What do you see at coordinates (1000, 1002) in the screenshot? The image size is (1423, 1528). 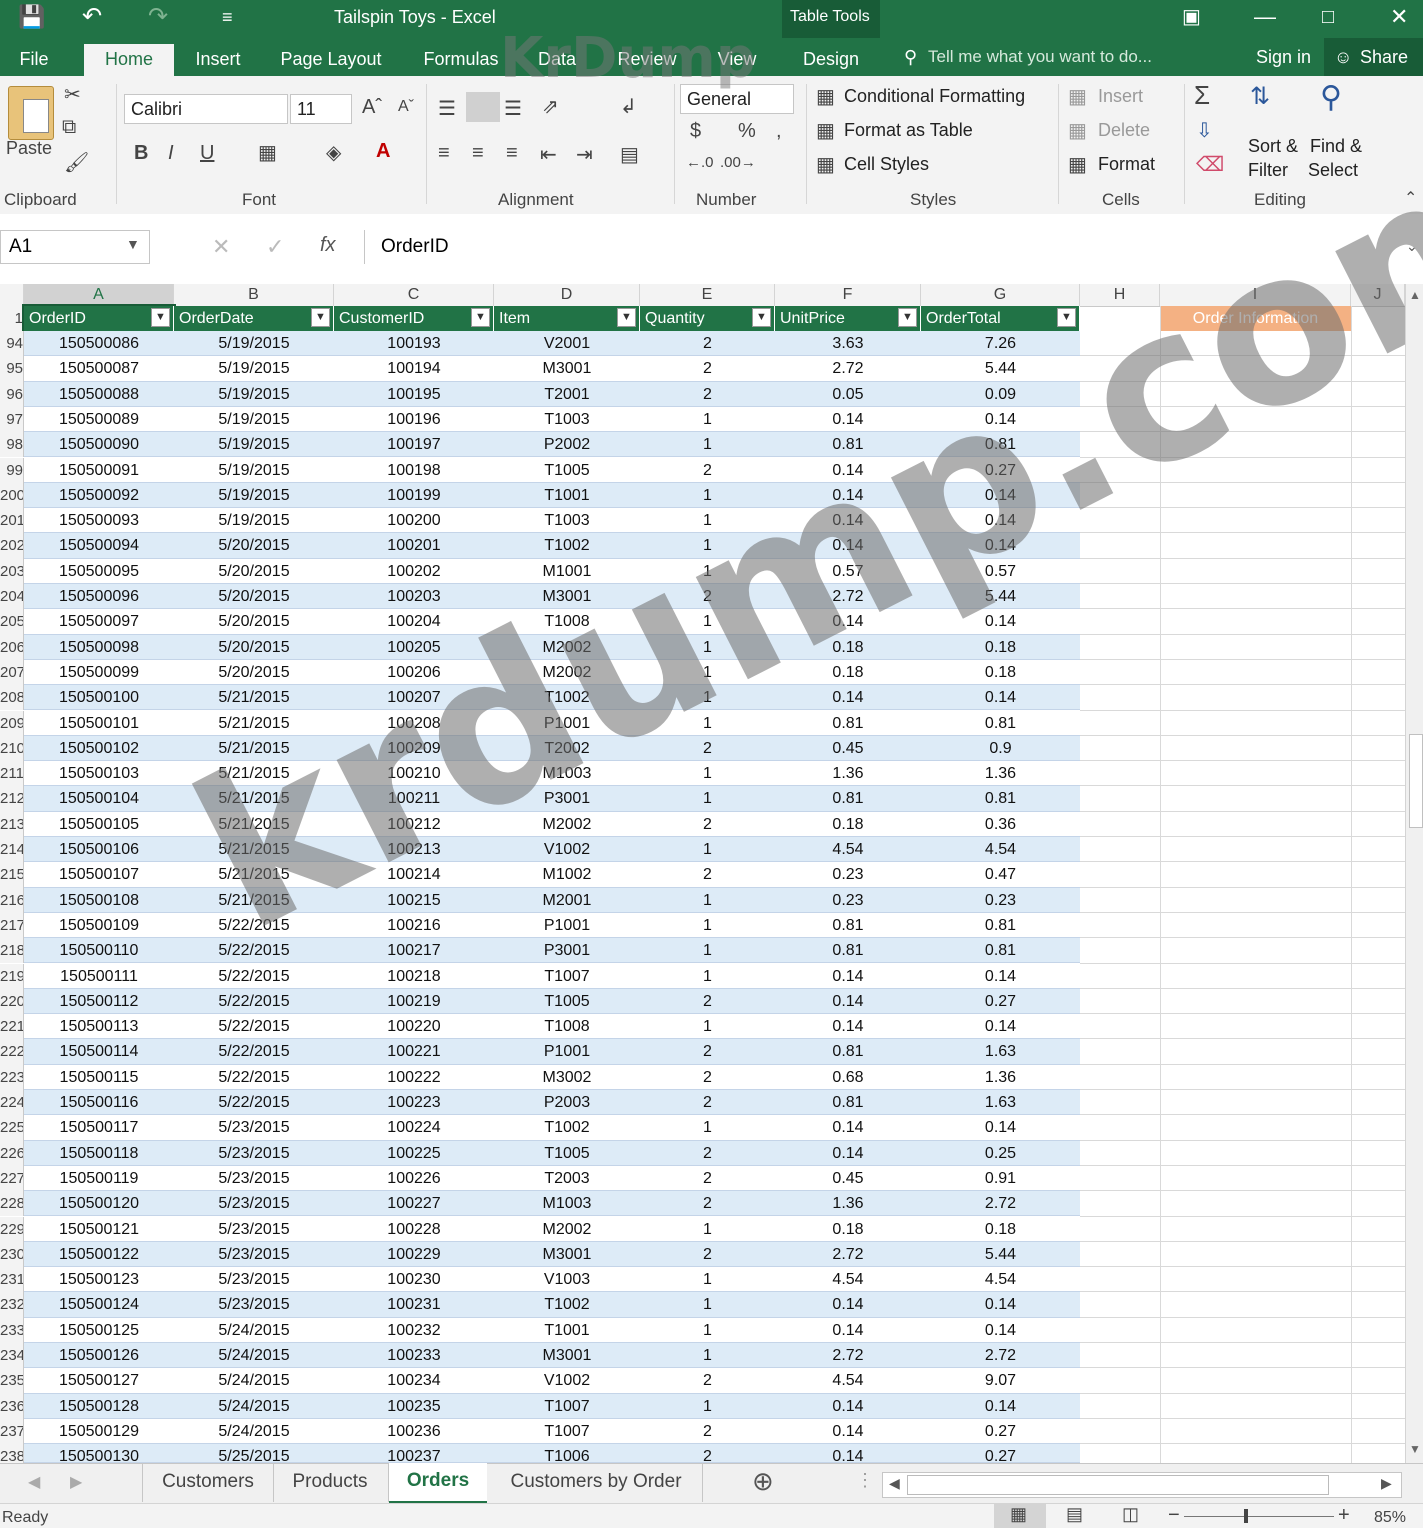 I see `cell-ordertotal: 0.27` at bounding box center [1000, 1002].